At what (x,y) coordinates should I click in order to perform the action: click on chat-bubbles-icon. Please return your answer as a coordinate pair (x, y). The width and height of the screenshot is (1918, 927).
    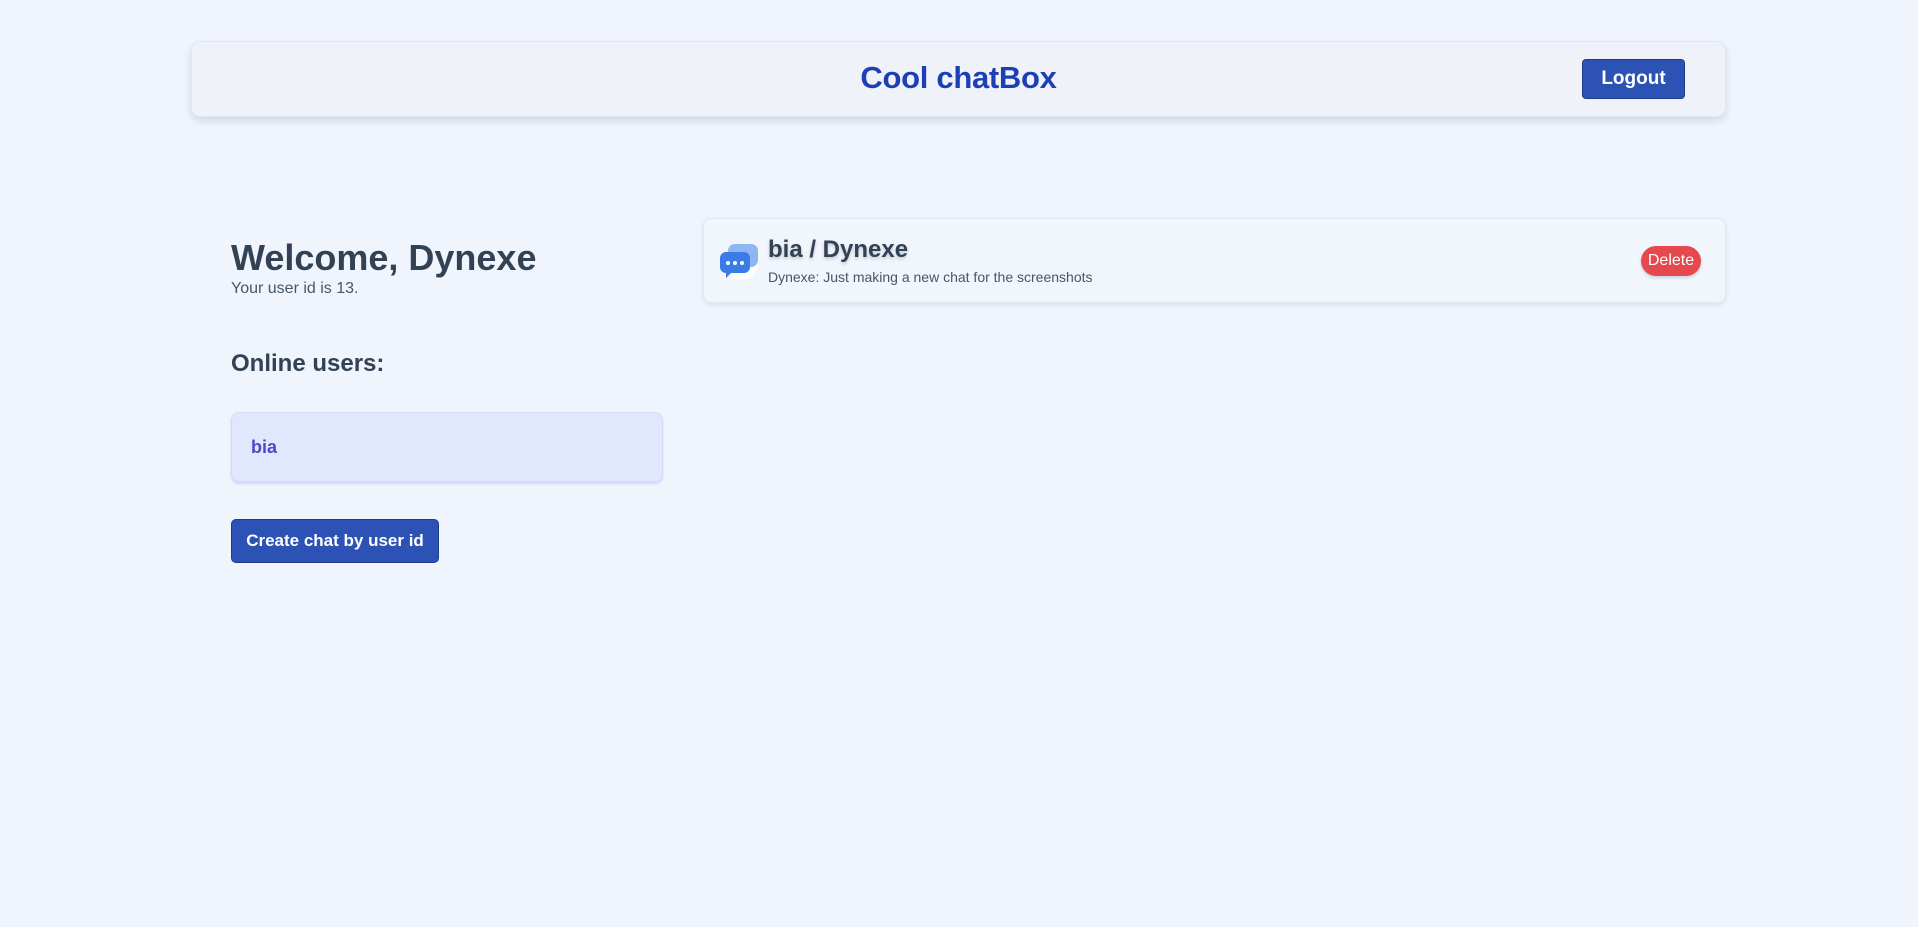
    Looking at the image, I should click on (740, 262).